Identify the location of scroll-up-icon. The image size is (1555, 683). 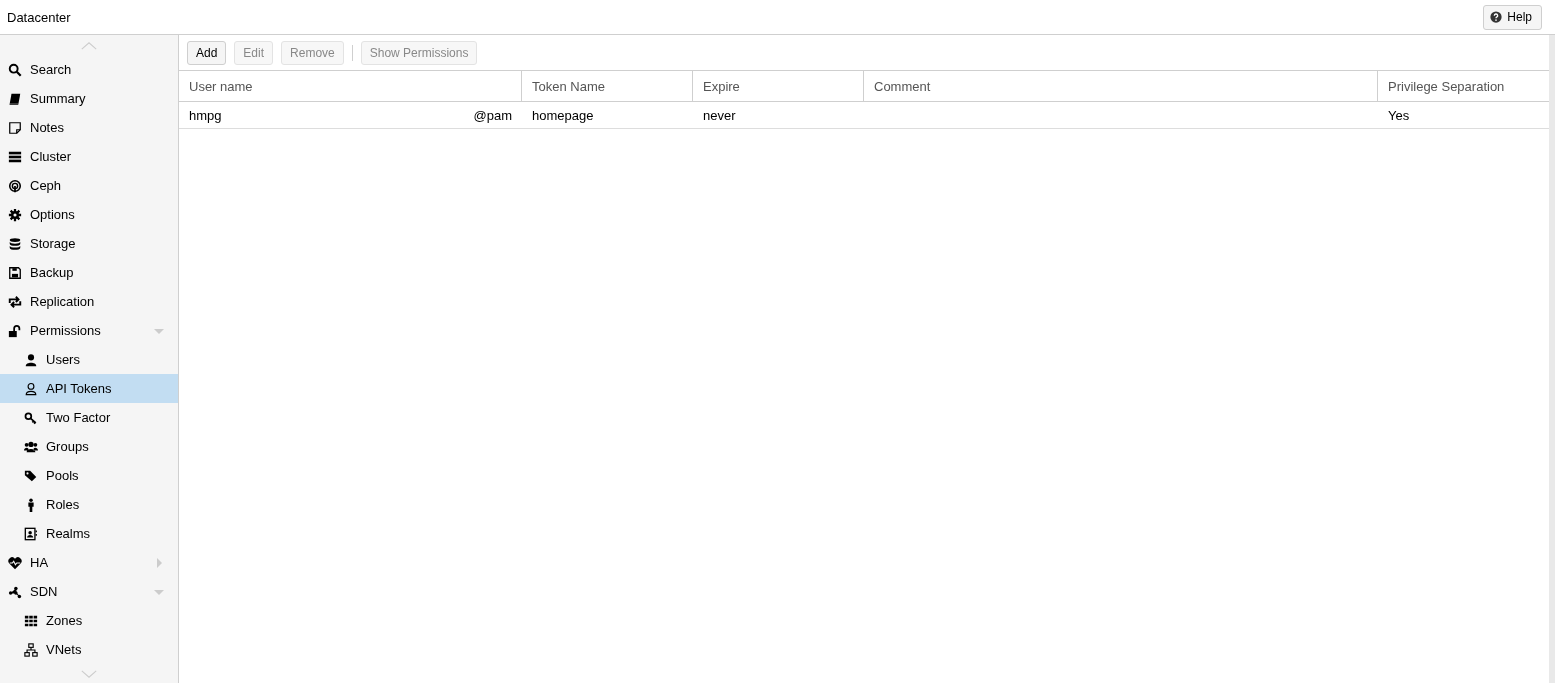
(89, 45).